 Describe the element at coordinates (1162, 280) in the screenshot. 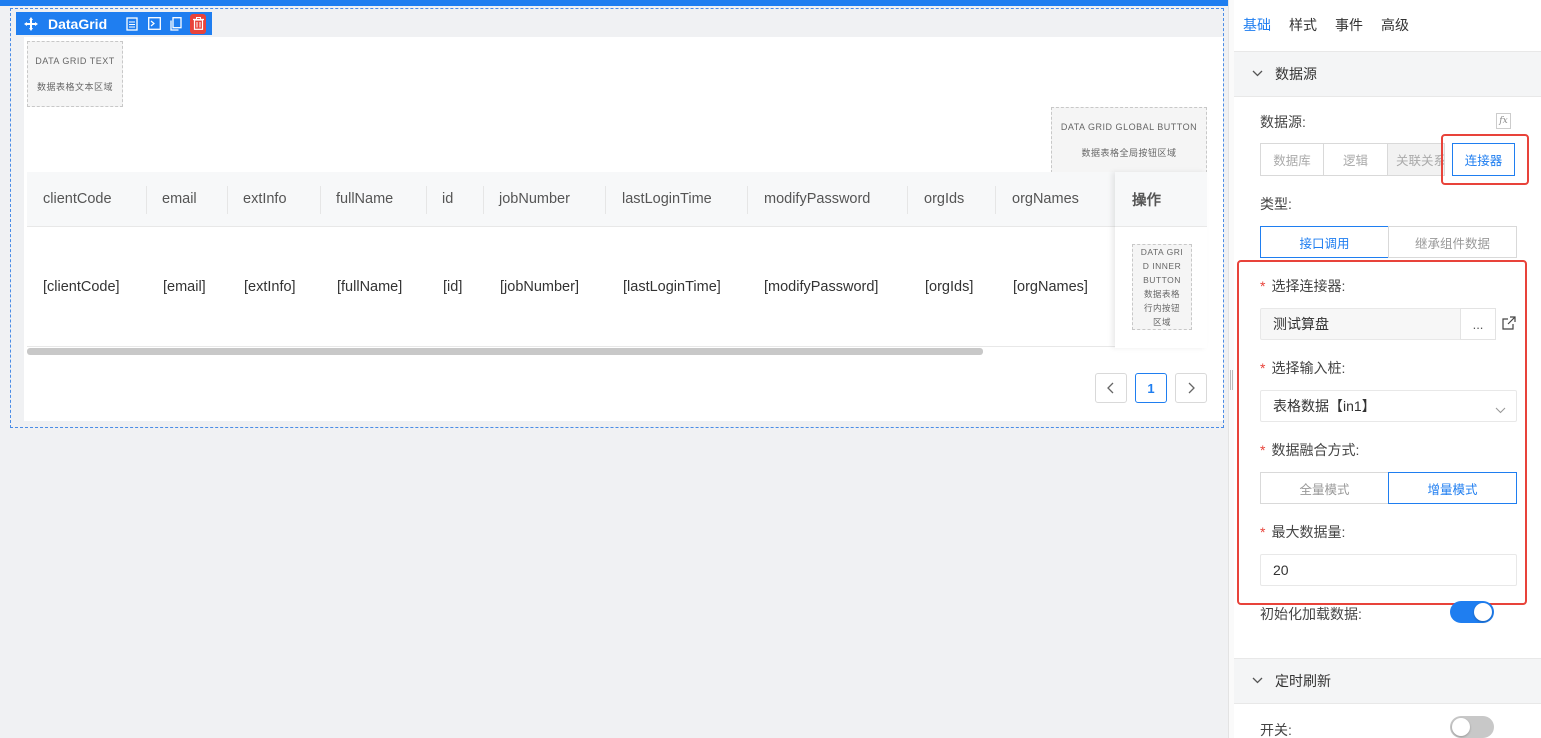

I see `inner-button-en3: BUTTON` at that location.